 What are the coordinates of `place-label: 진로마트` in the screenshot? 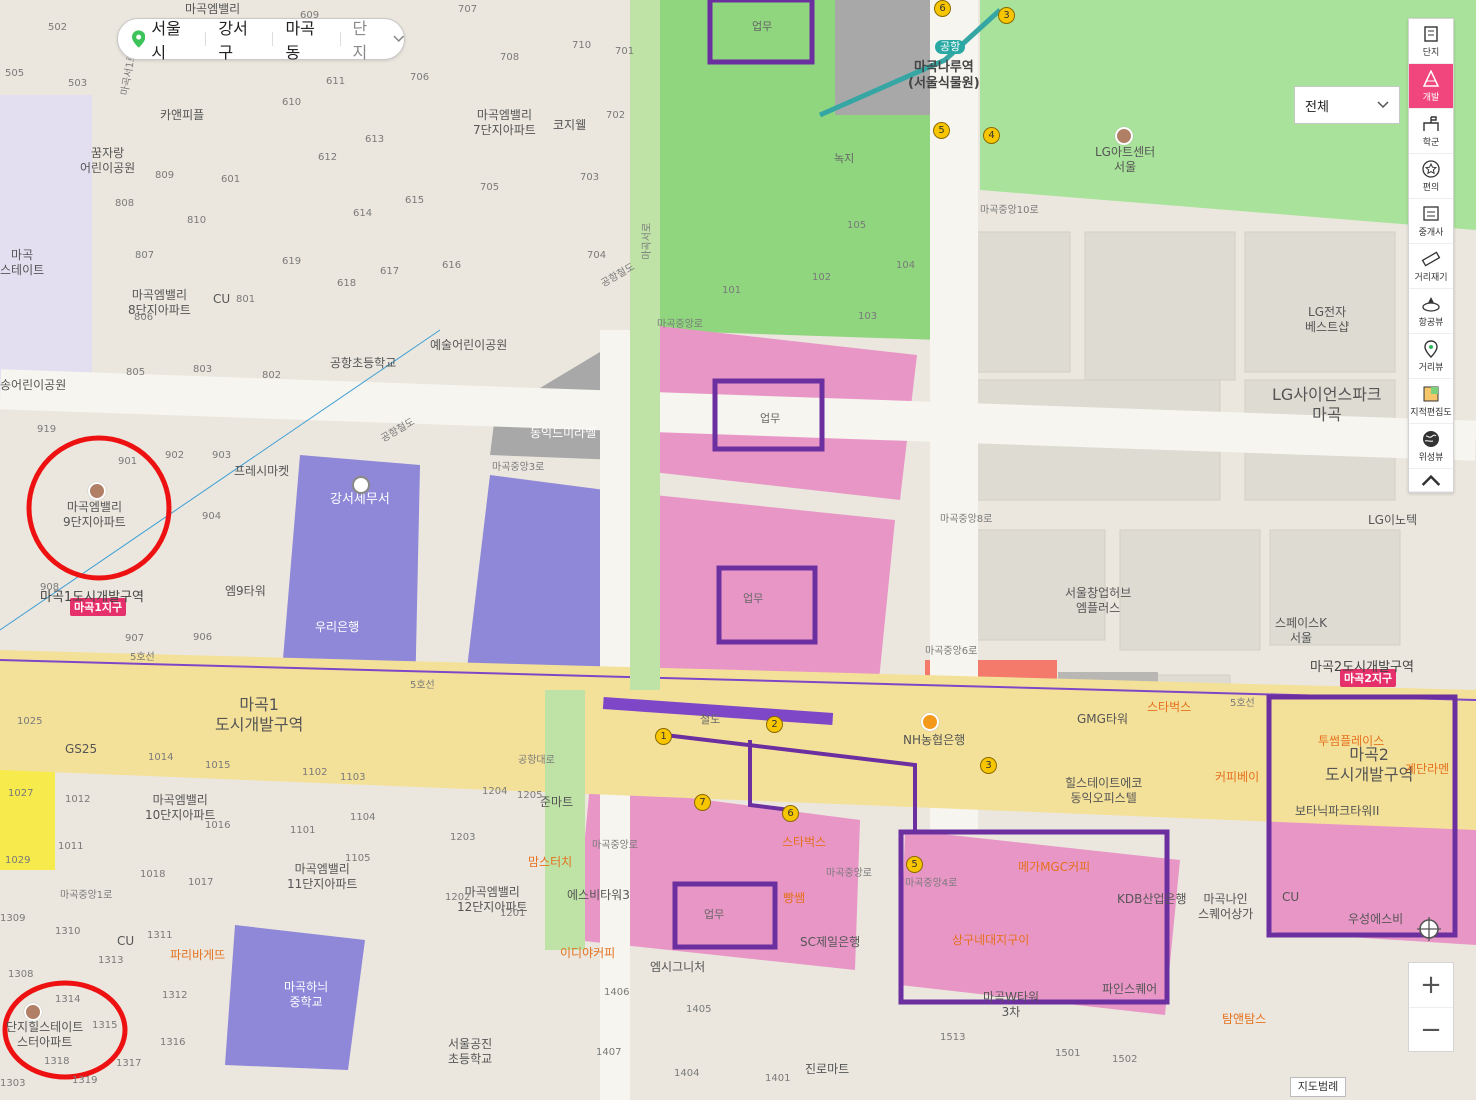 It's located at (827, 1069).